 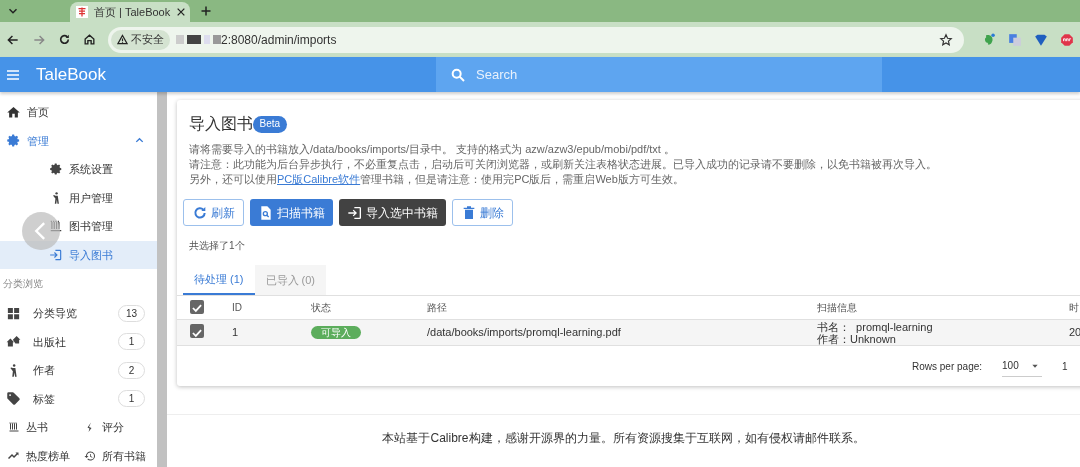 I want to click on sidebar-link: 热度榜单, so click(x=42, y=454).